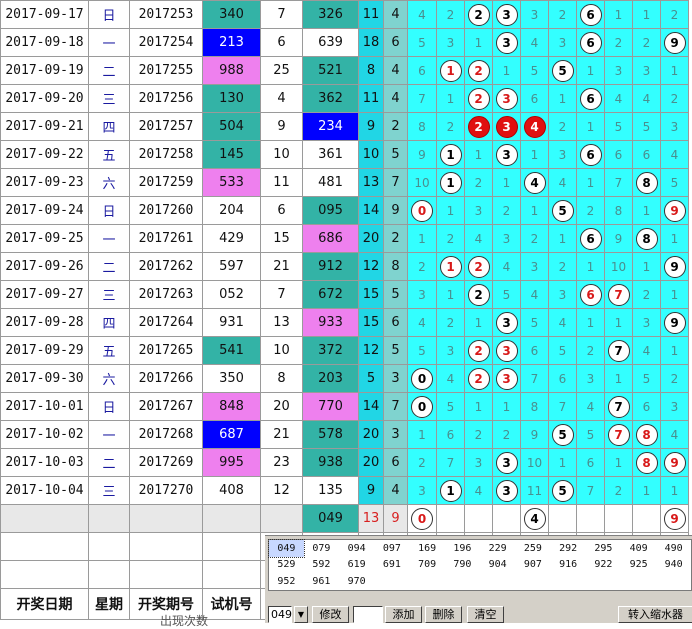  What do you see at coordinates (497, 548) in the screenshot?
I see `number-item: 229` at bounding box center [497, 548].